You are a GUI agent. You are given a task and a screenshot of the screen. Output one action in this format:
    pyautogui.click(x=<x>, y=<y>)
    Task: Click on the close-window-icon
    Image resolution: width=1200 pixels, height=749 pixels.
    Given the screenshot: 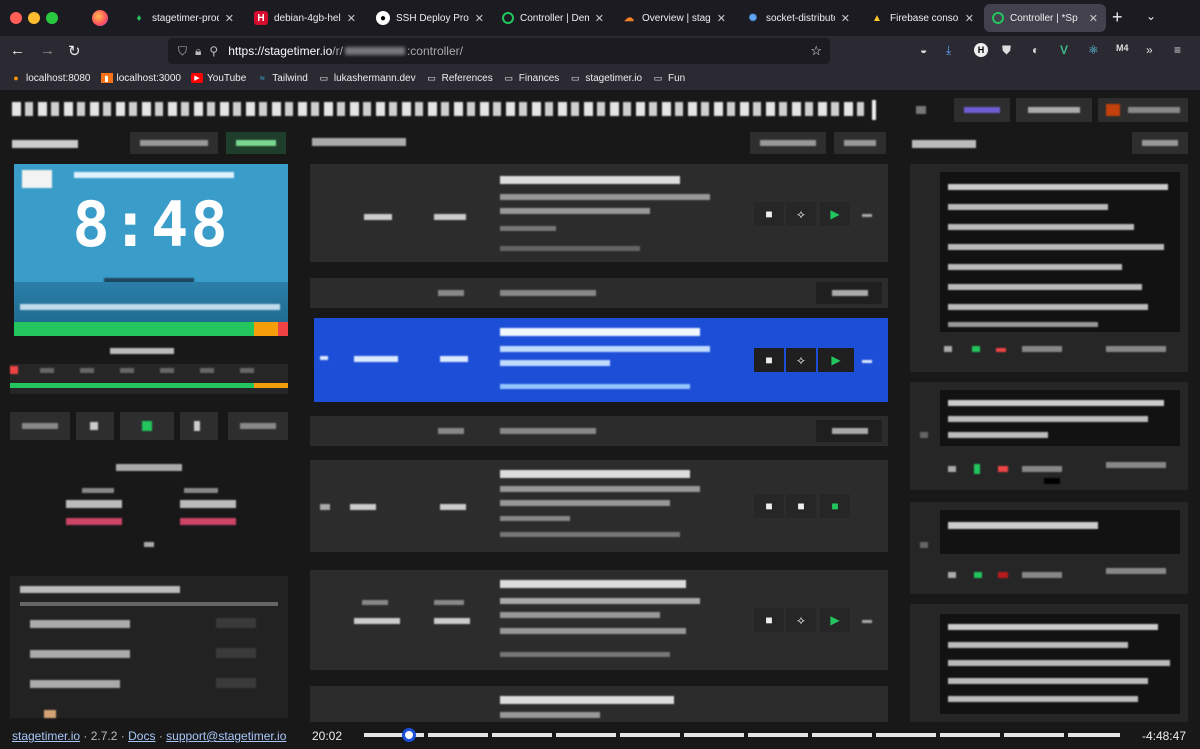 What is the action you would take?
    pyautogui.click(x=16, y=18)
    